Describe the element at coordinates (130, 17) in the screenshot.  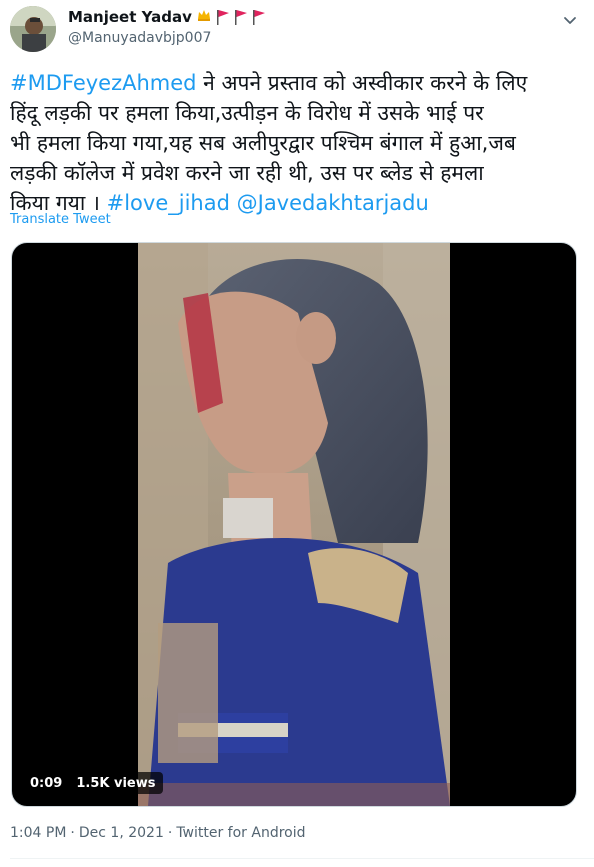
I see `author-display-name: Manjeet Yadav` at that location.